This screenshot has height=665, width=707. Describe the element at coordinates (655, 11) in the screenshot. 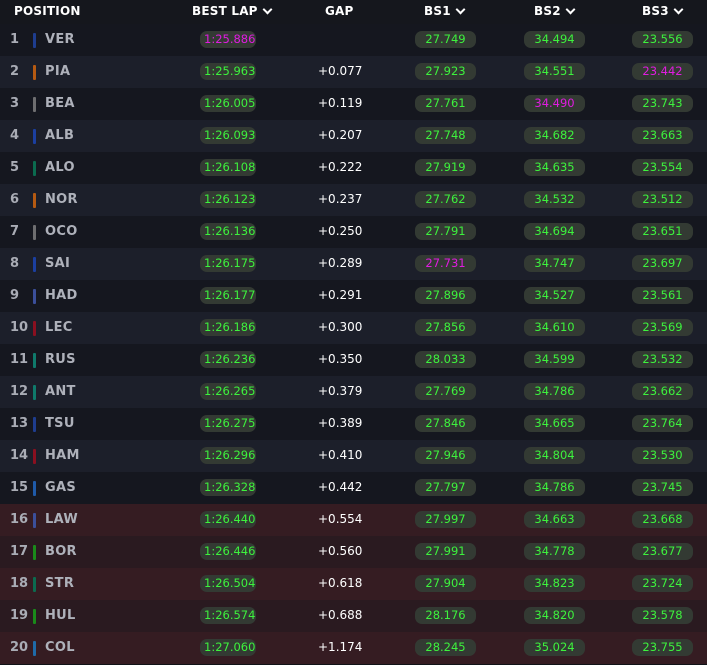

I see `header-bs3-label: BS3` at that location.